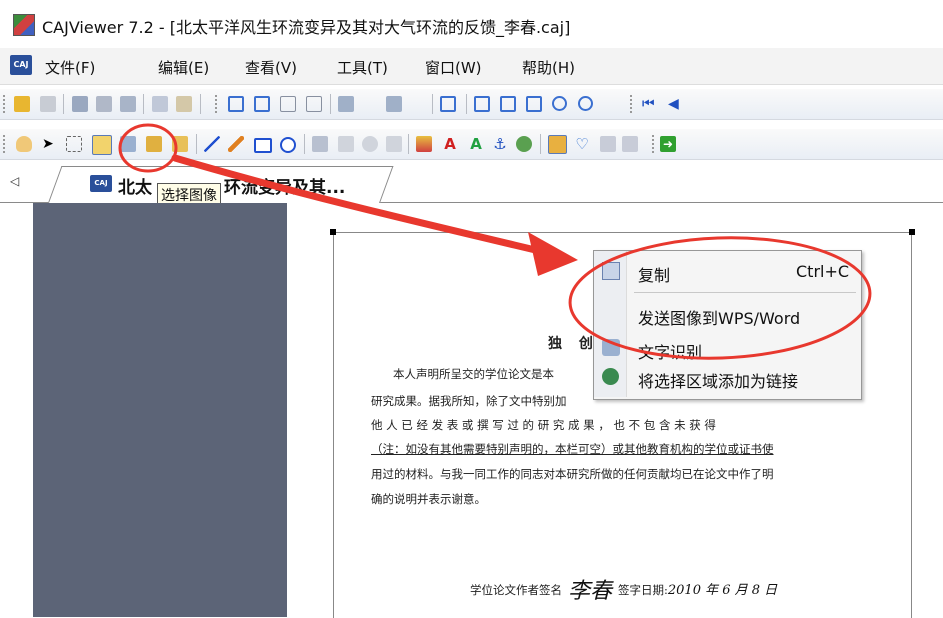  What do you see at coordinates (104, 104) in the screenshot?
I see `print-preview-icon` at bounding box center [104, 104].